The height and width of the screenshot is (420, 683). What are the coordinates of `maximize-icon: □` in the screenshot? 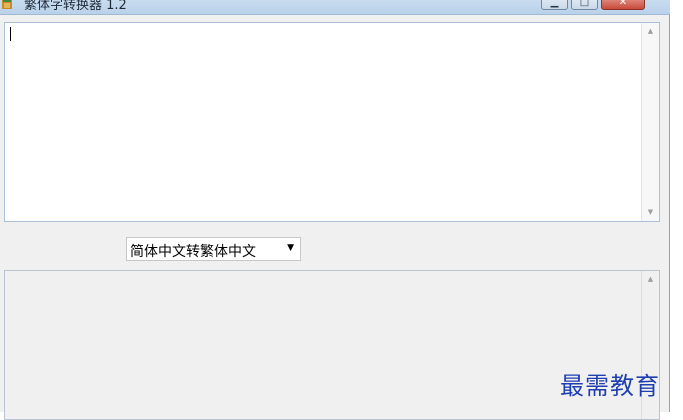 It's located at (584, 4).